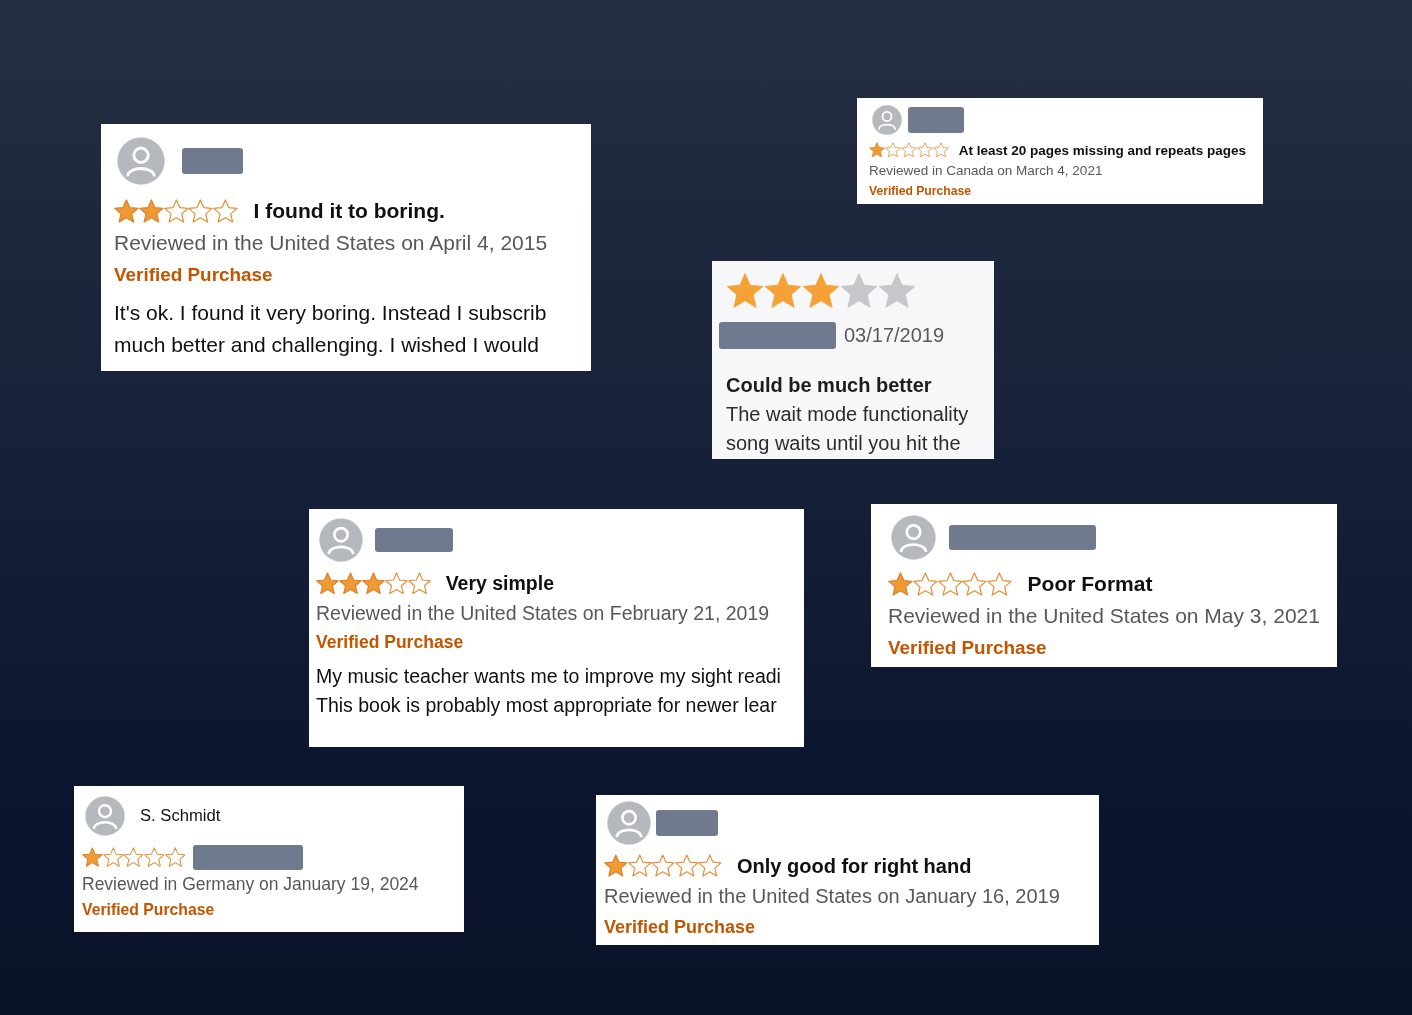 This screenshot has height=1015, width=1412. Describe the element at coordinates (854, 866) in the screenshot. I see `review-title: Only good for right hand` at that location.